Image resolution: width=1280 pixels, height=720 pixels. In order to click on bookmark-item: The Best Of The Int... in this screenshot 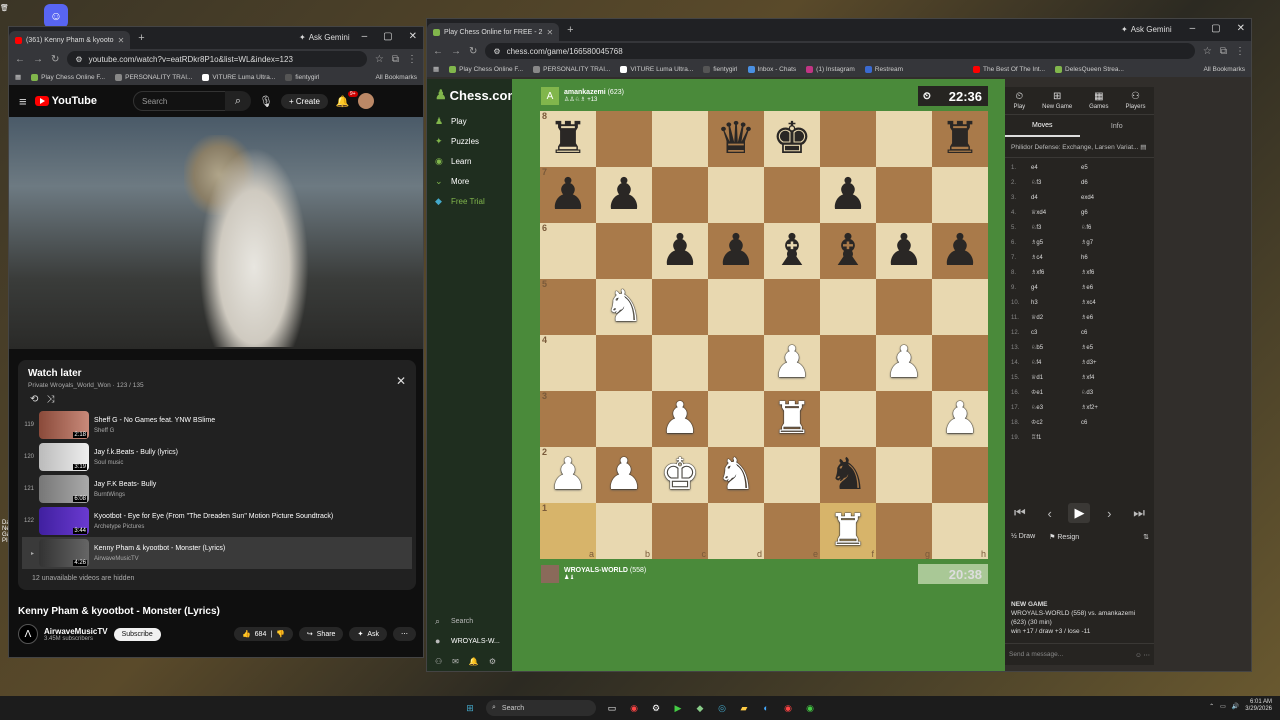, I will do `click(1009, 69)`.